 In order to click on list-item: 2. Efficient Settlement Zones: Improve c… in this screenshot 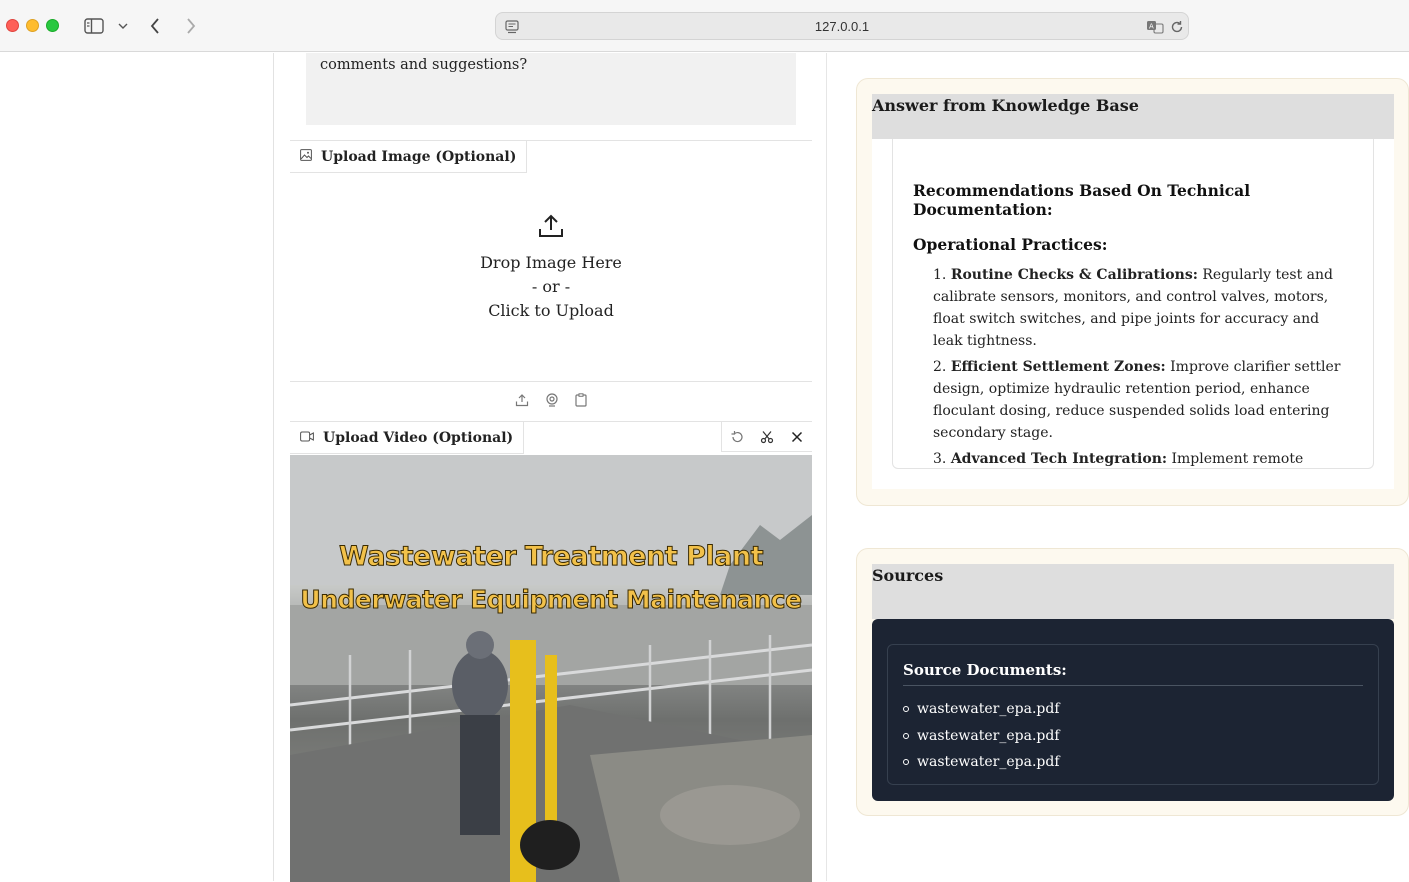, I will do `click(1143, 400)`.